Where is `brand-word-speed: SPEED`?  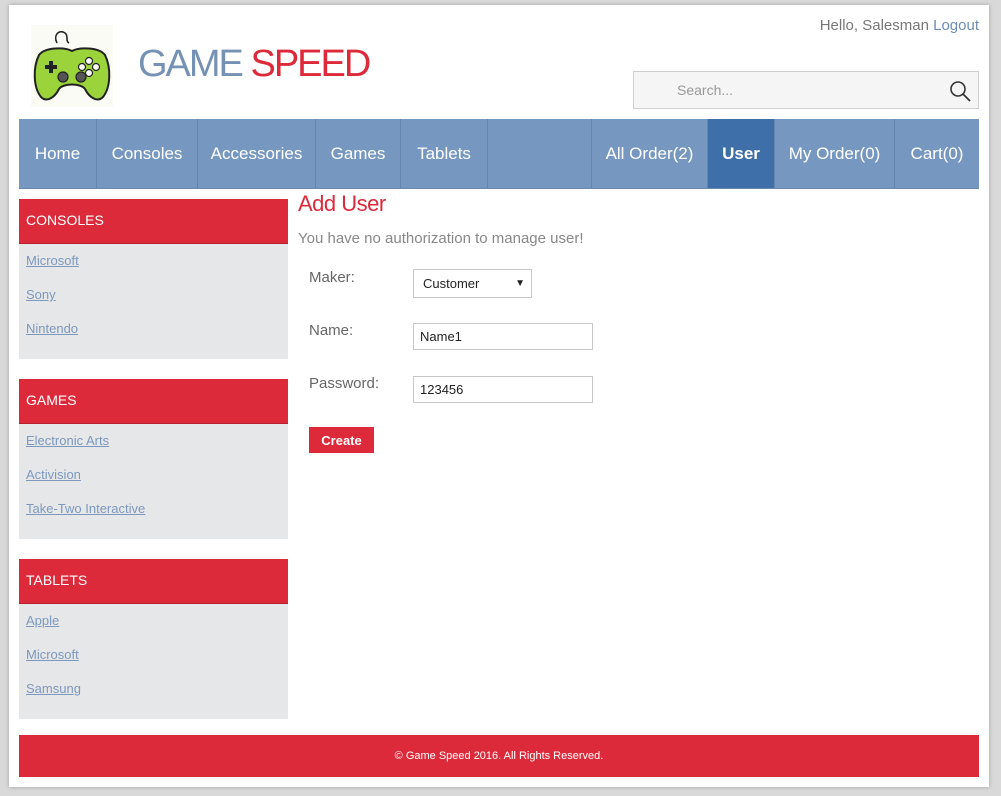
brand-word-speed: SPEED is located at coordinates (310, 64).